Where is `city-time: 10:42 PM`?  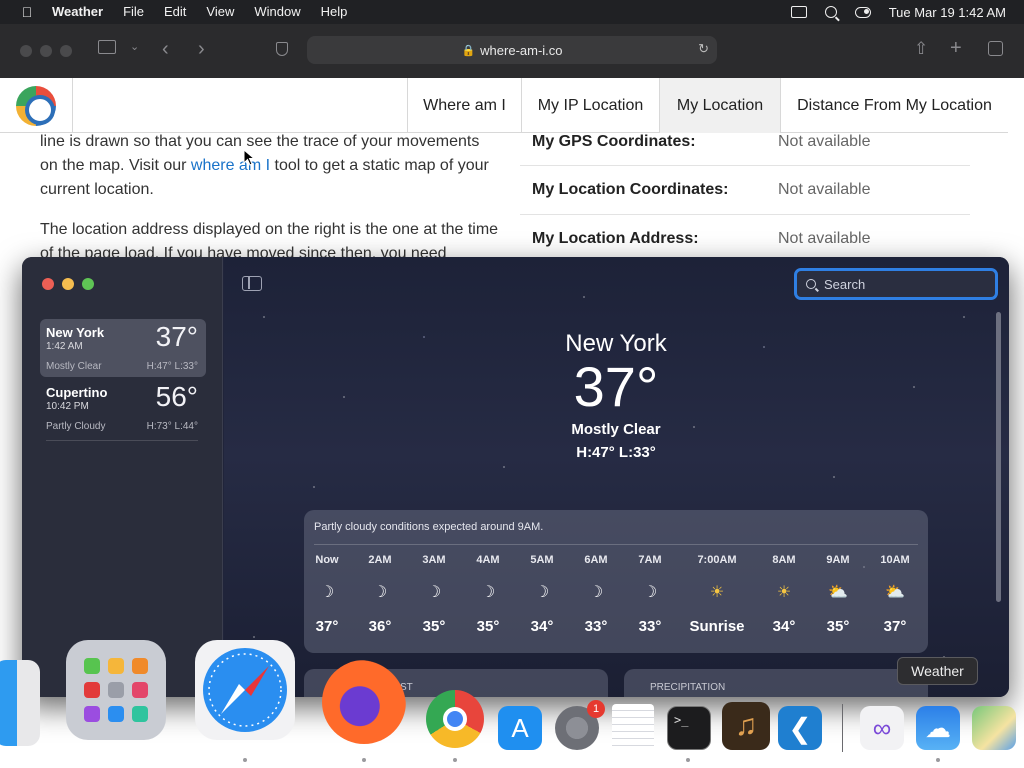
city-time: 10:42 PM is located at coordinates (67, 406).